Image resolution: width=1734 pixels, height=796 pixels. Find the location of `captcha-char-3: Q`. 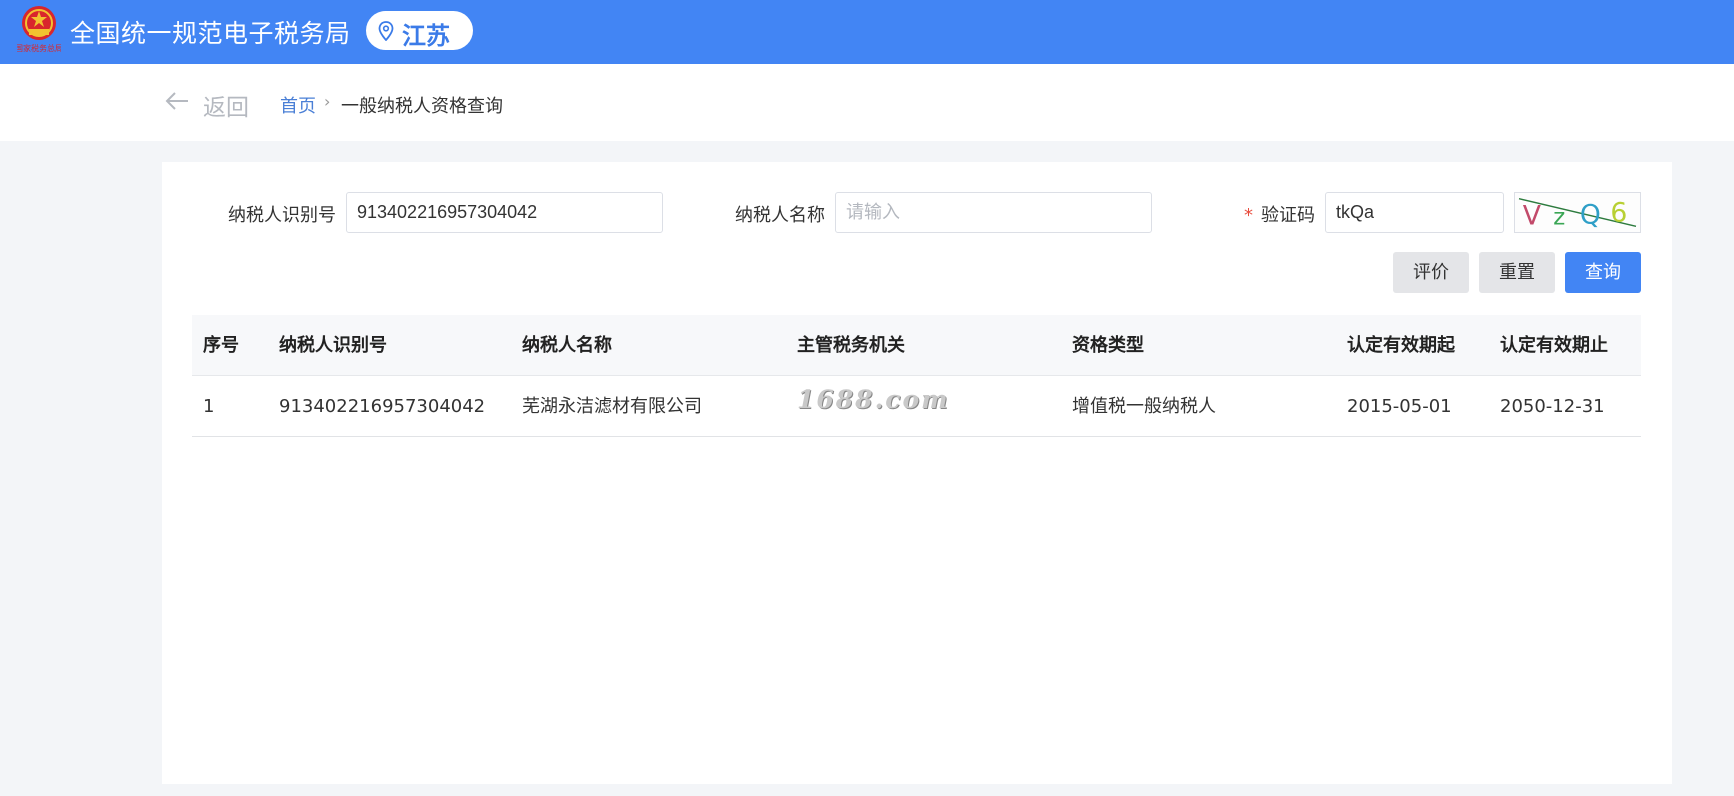

captcha-char-3: Q is located at coordinates (1590, 214).